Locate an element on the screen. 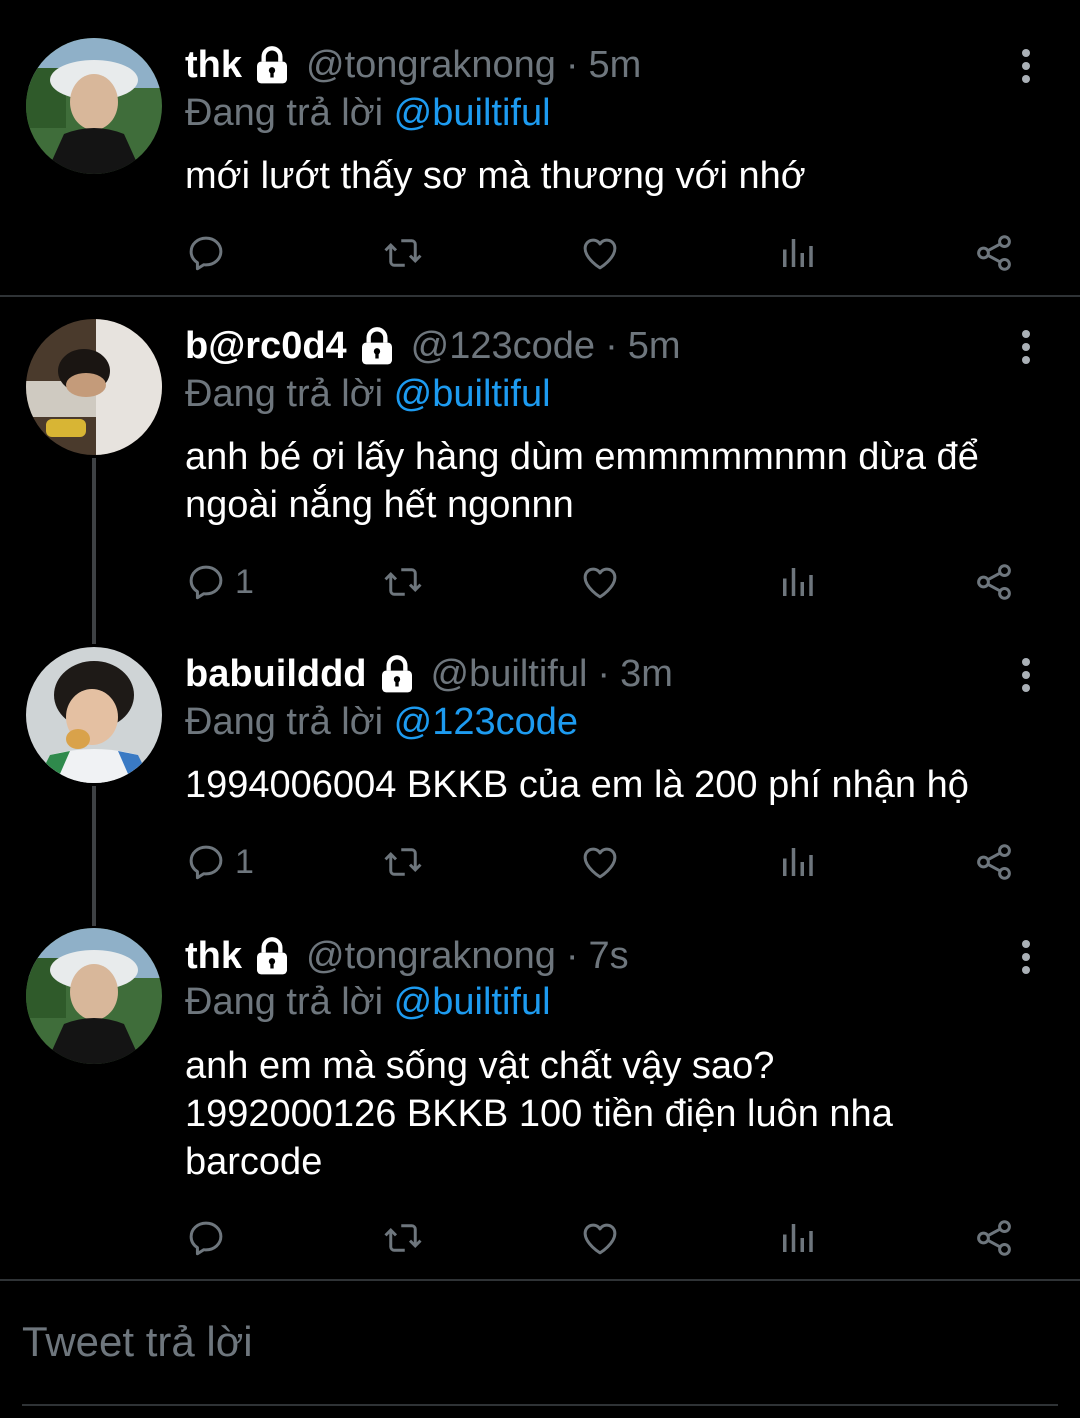 The width and height of the screenshot is (1080, 1418). tweet-header: b@rc0d4 @123code · 5m is located at coordinates (433, 346).